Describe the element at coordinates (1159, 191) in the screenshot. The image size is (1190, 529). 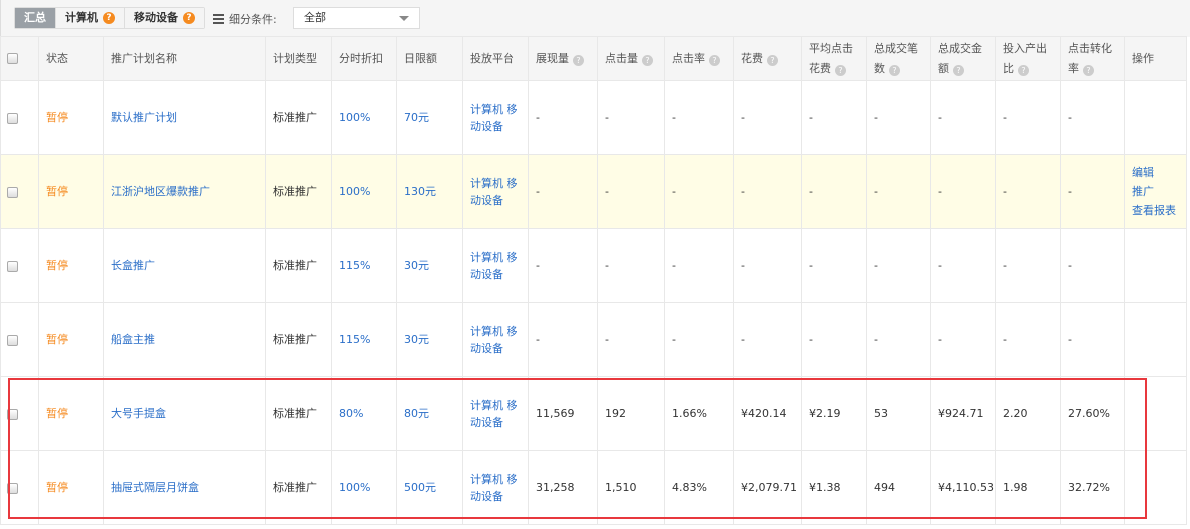
I see `promote-link: 推广` at that location.